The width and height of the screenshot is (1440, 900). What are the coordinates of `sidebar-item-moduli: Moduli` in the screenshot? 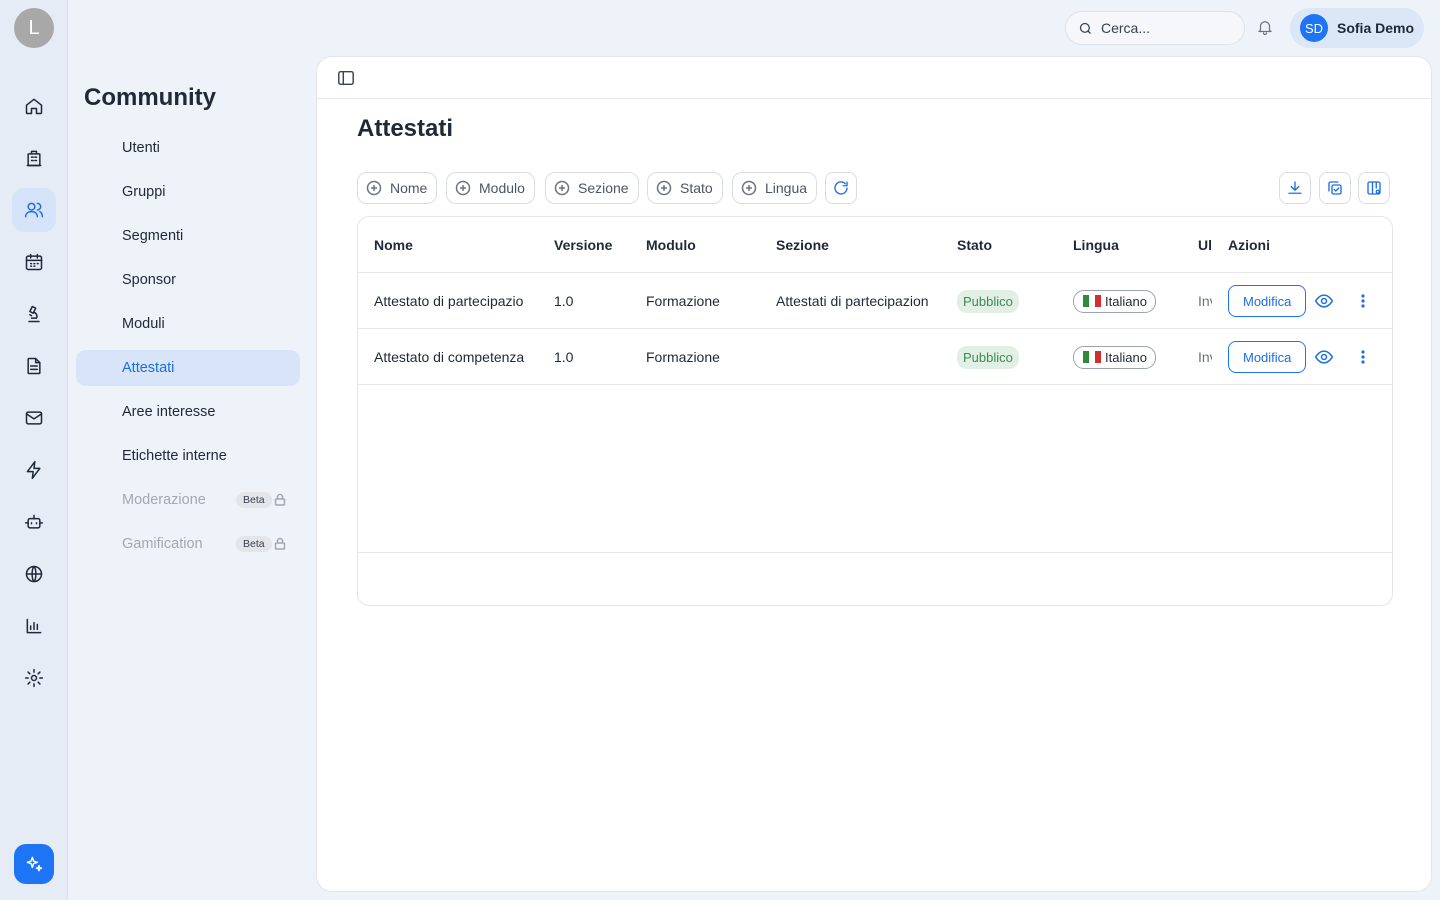 It's located at (188, 324).